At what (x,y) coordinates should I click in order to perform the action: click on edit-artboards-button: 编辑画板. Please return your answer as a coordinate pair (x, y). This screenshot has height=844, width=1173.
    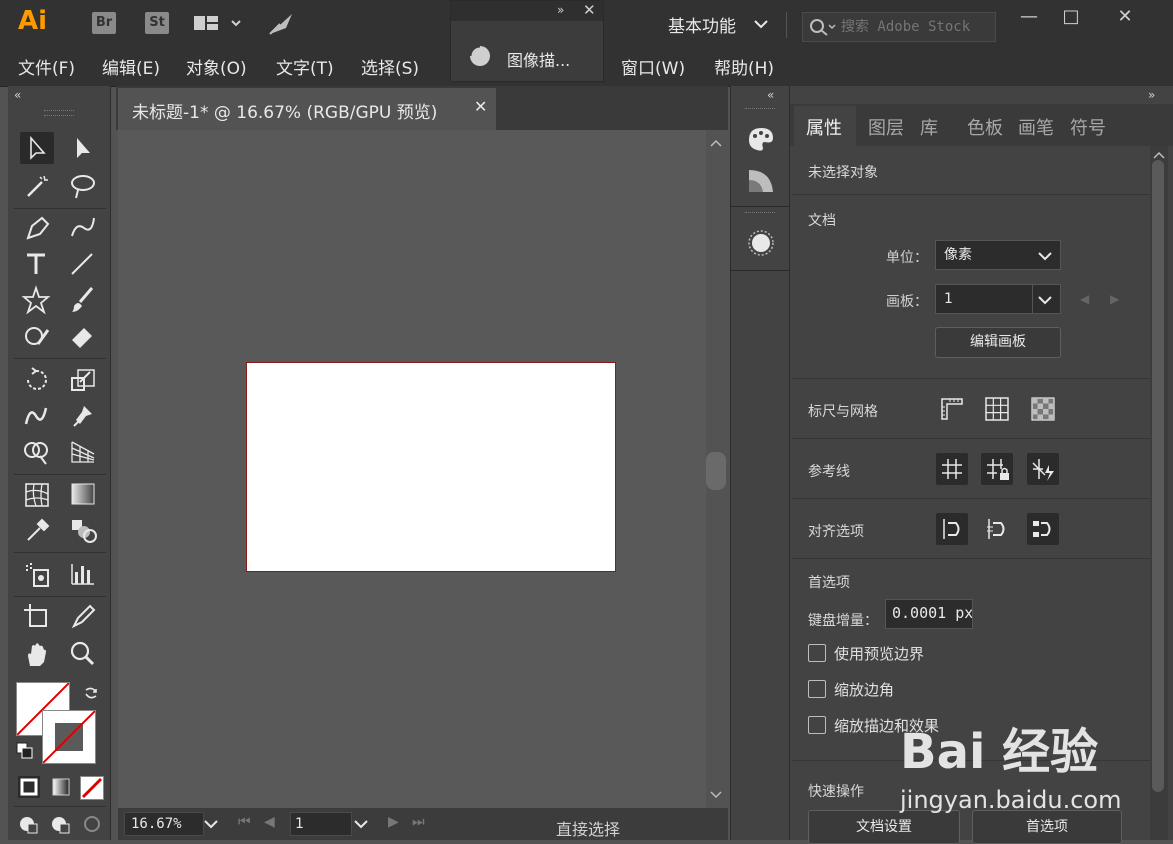
    Looking at the image, I should click on (998, 342).